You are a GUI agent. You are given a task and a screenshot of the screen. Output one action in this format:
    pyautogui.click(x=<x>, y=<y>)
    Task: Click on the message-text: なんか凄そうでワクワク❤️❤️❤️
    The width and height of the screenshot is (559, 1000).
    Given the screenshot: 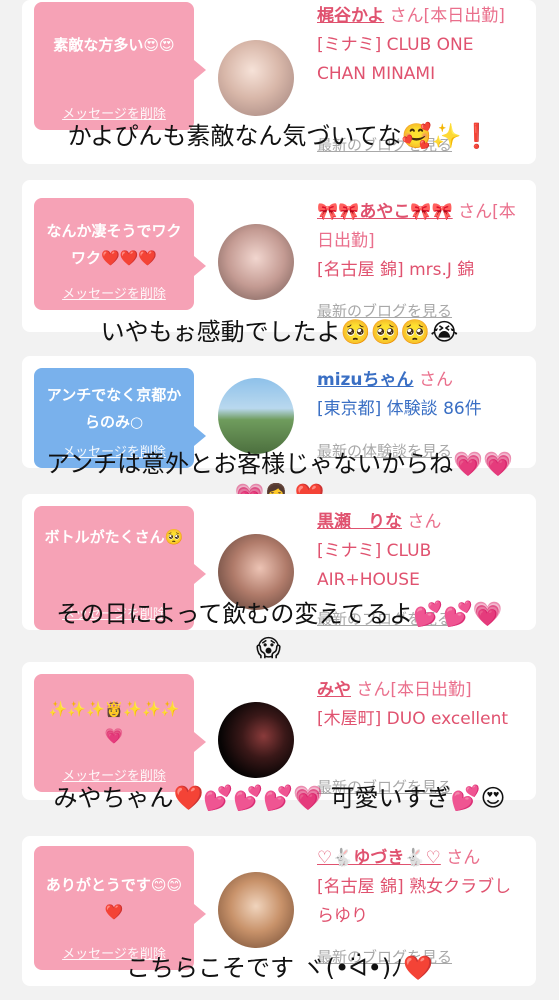 What is the action you would take?
    pyautogui.click(x=114, y=244)
    